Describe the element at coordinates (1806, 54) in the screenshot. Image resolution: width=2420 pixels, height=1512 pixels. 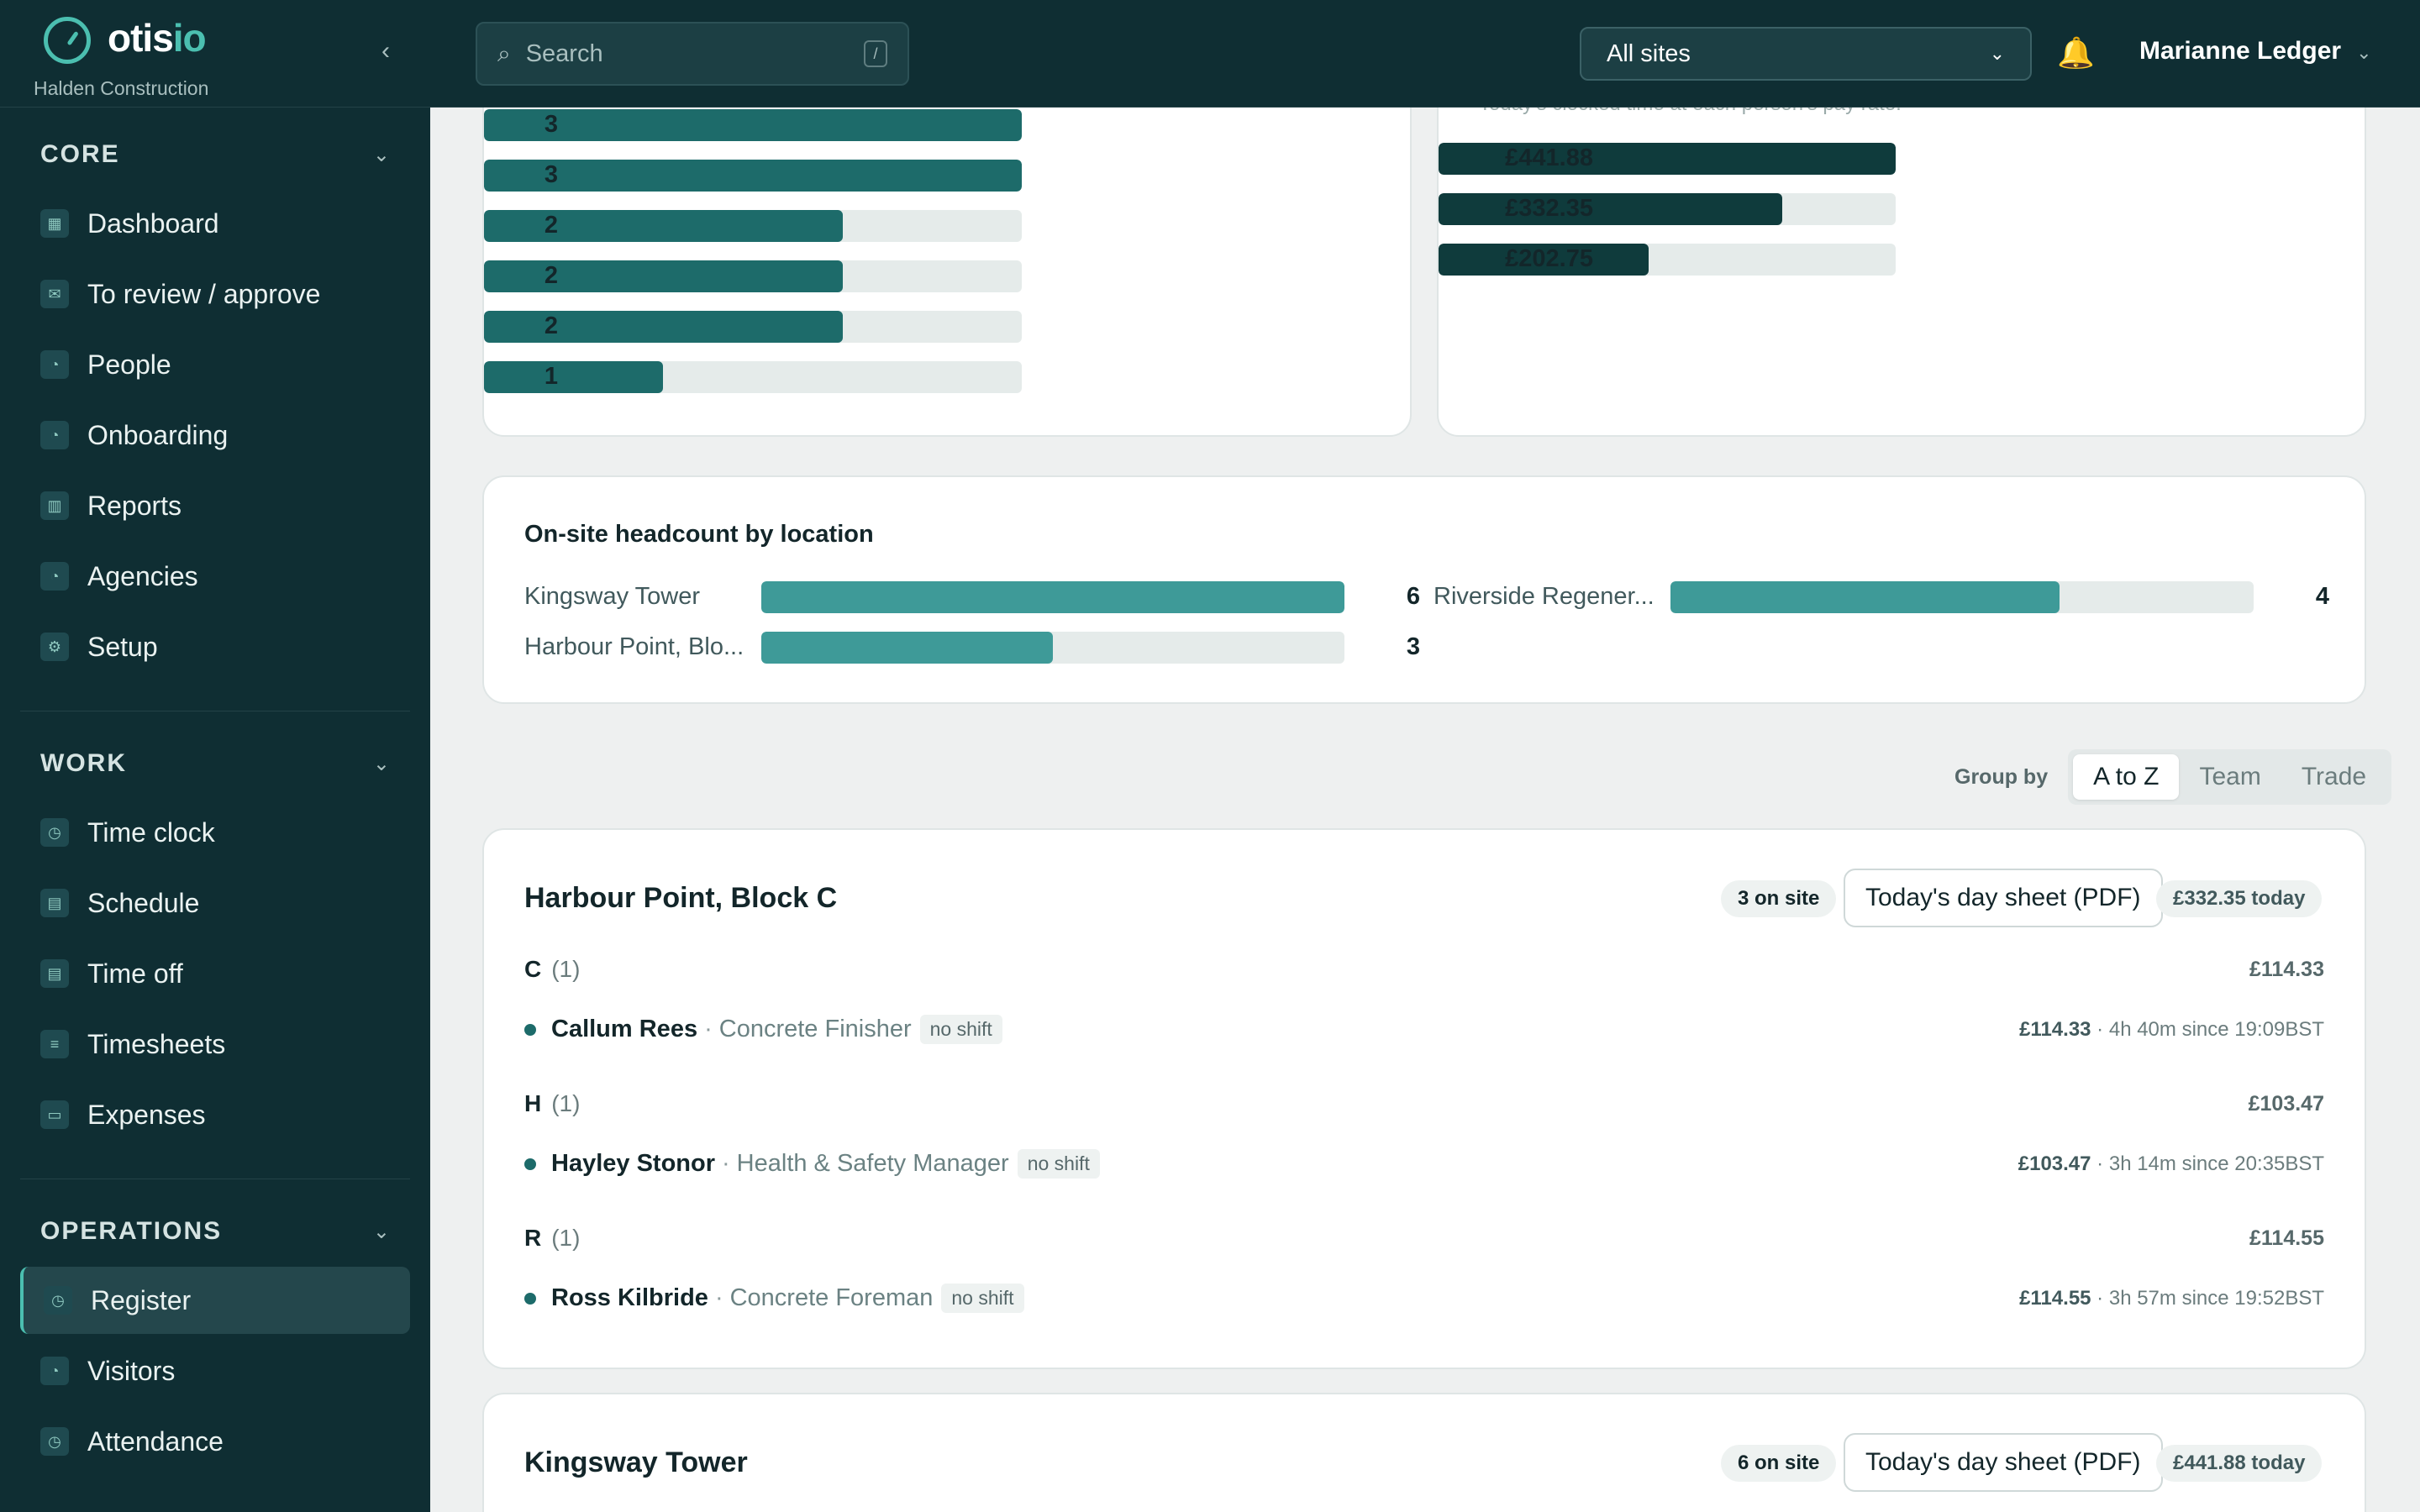
I see `site-filter-select: All sites ⌄` at that location.